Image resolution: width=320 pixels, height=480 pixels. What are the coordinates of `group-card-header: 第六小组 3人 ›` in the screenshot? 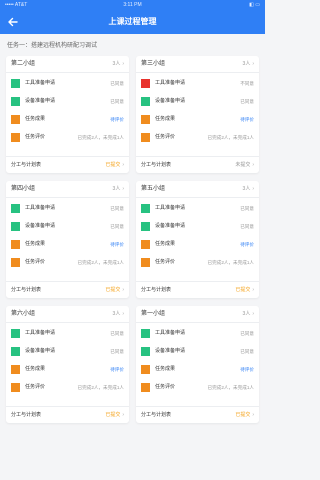 It's located at (67, 314).